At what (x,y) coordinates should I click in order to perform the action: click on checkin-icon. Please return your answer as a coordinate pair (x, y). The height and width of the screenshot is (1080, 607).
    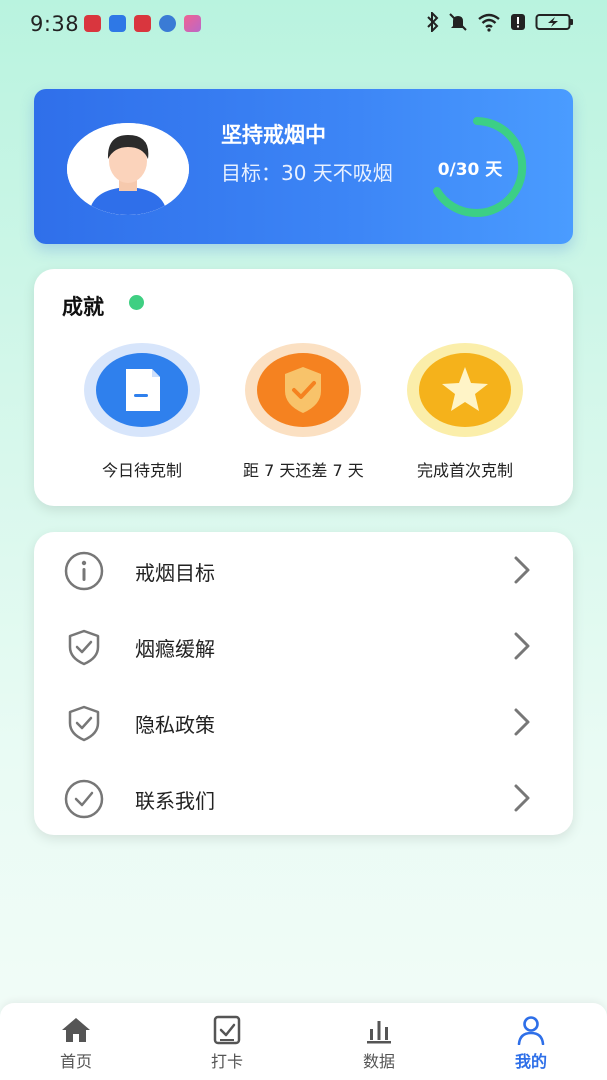
    Looking at the image, I should click on (227, 1030).